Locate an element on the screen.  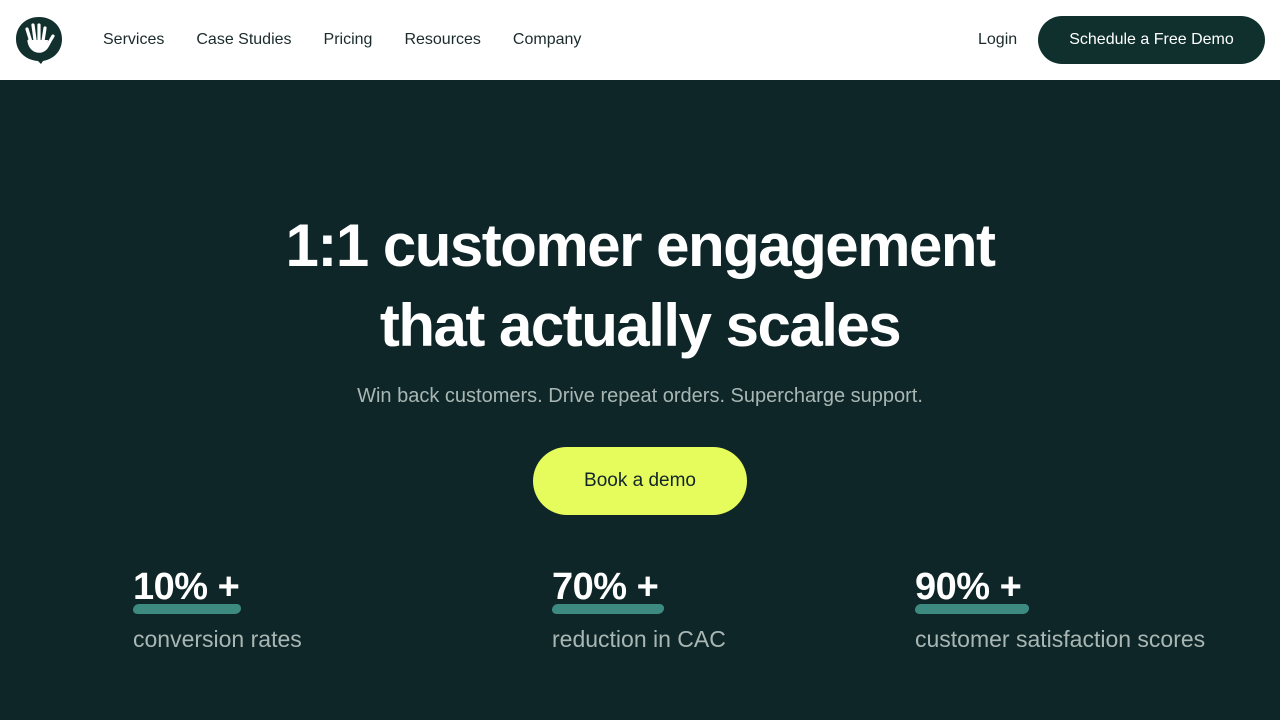
schedule-demo-button: Schedule a Free Demo is located at coordinates (1151, 40).